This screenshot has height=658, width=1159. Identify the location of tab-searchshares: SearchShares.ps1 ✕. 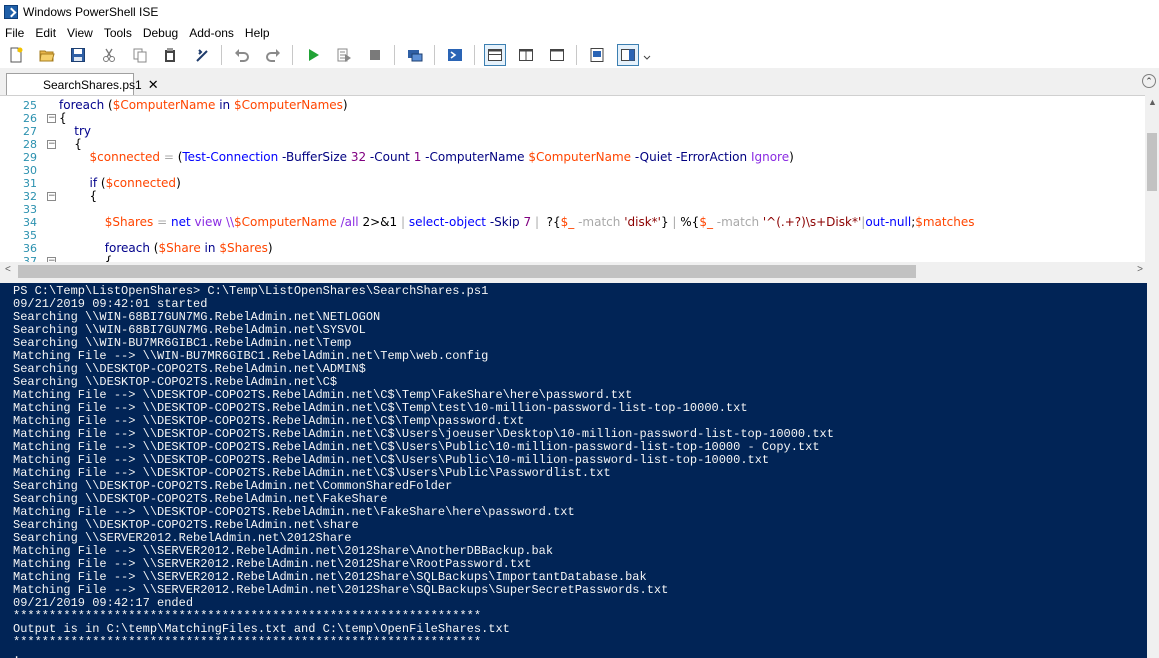
(82, 84).